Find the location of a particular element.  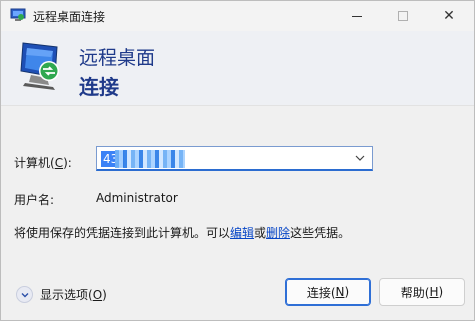

maximize-button is located at coordinates (403, 16).